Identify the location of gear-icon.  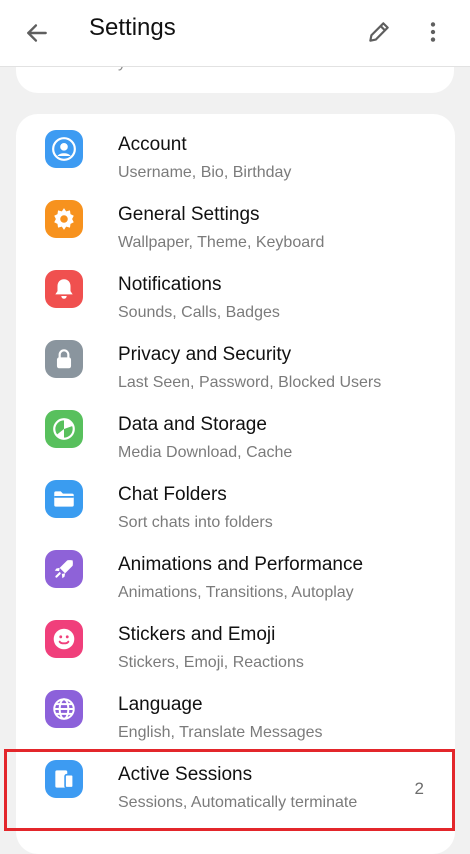
(64, 219).